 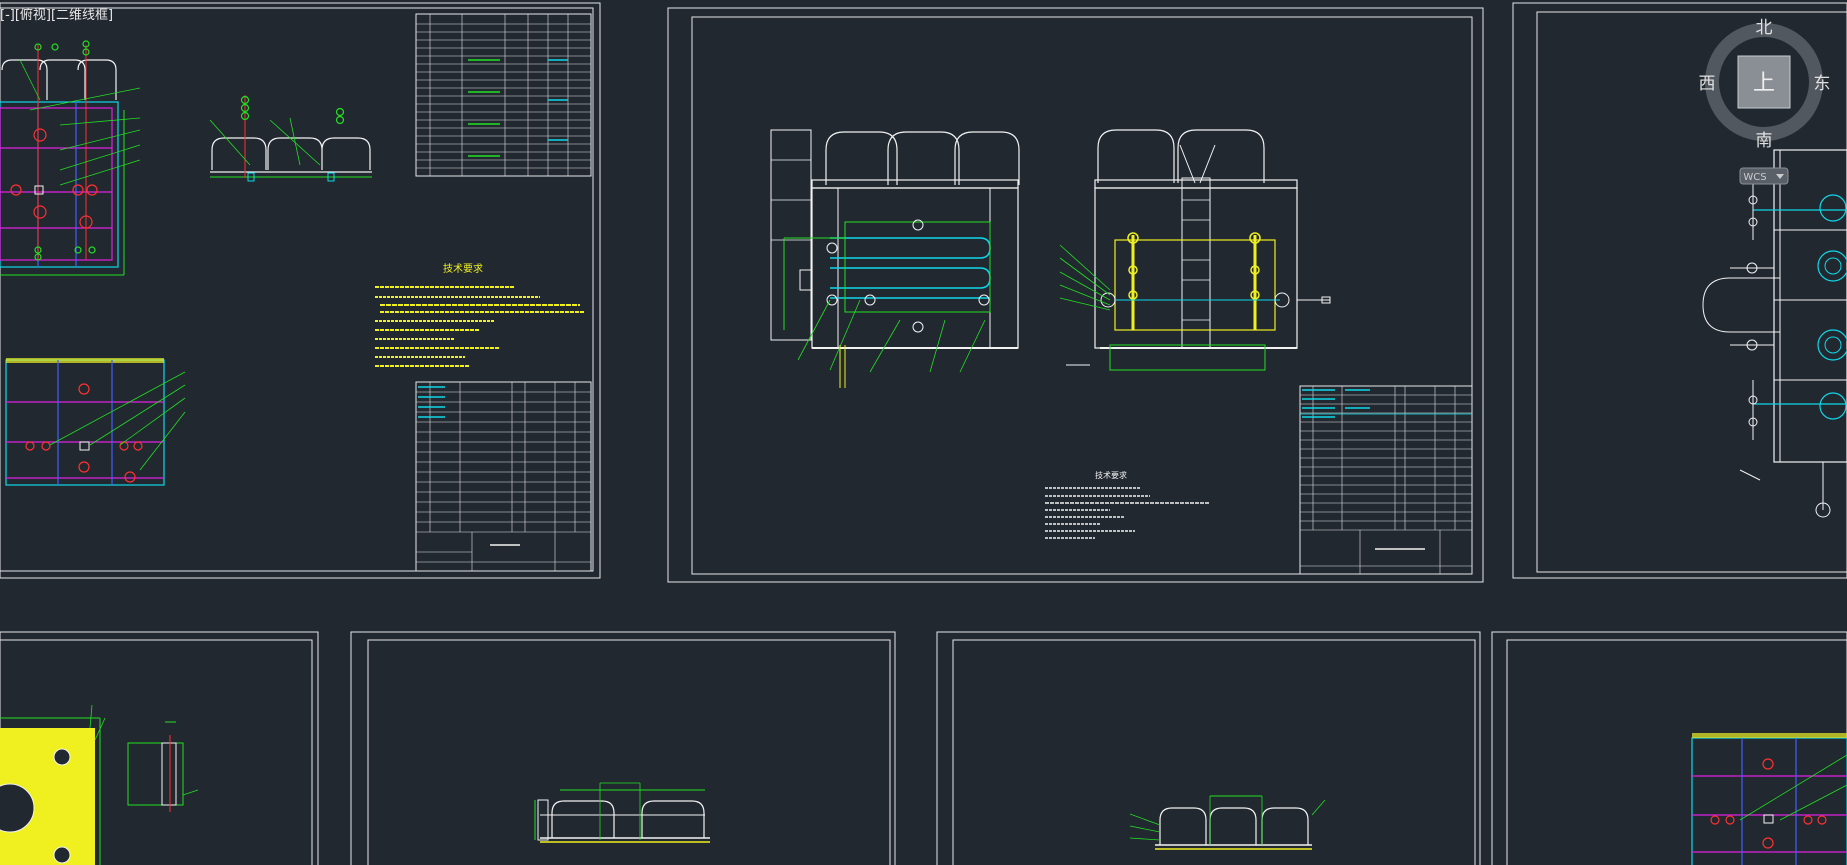 What do you see at coordinates (480, 314) in the screenshot?
I see `technical-requirements-1: 技术要求` at bounding box center [480, 314].